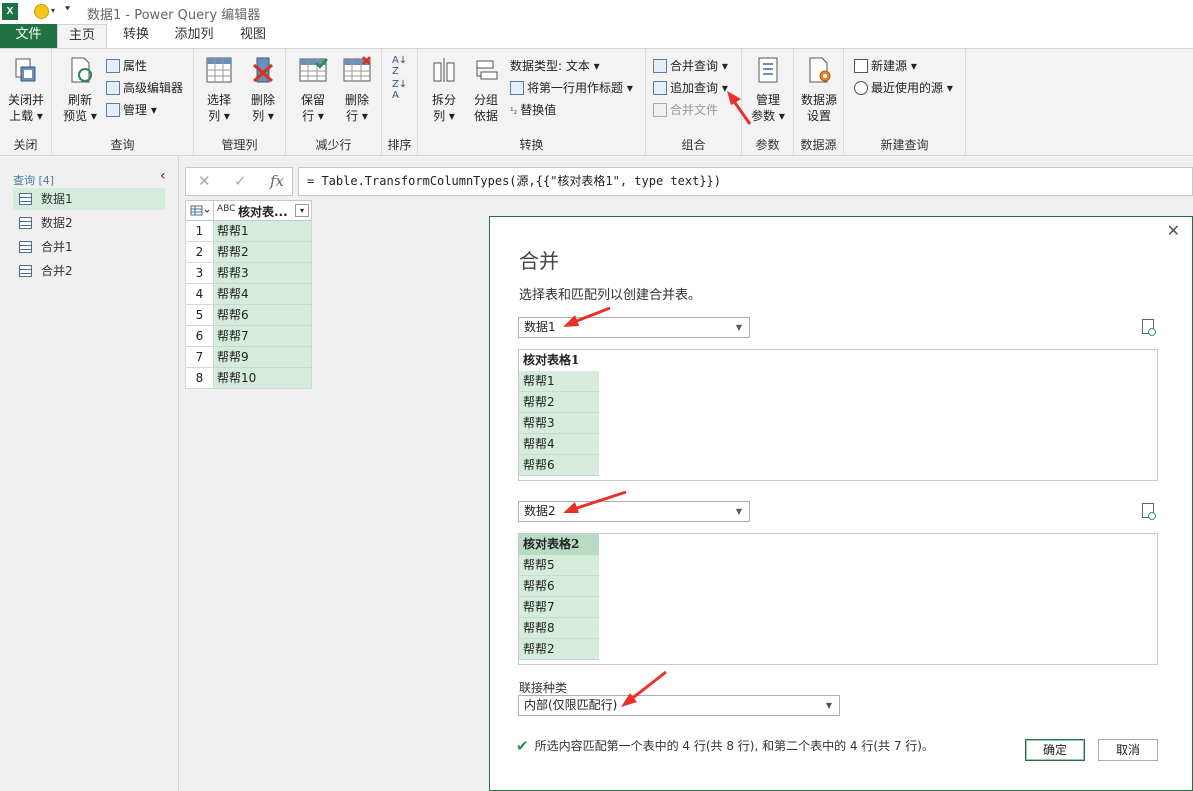 This screenshot has height=791, width=1193. I want to click on group-by-button: 分组 依据, so click(486, 89).